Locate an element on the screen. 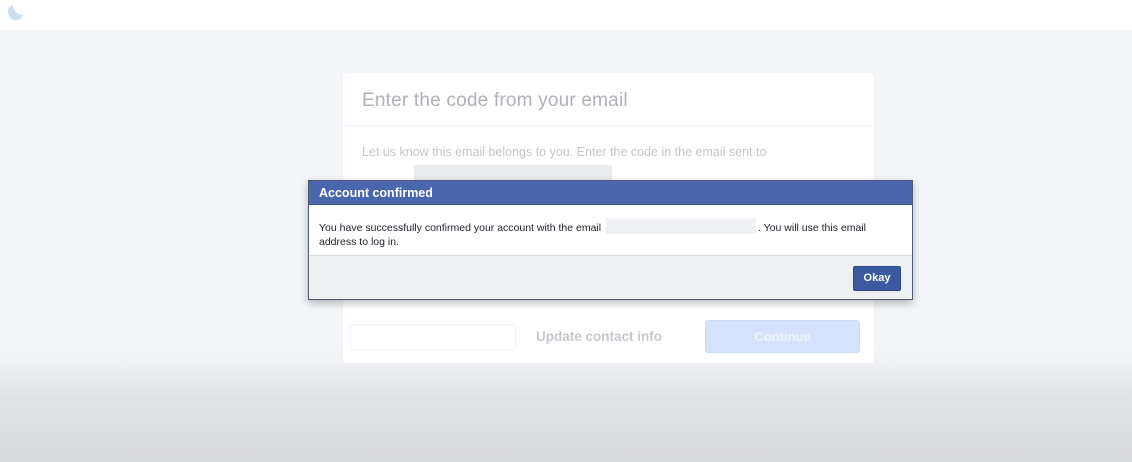 Image resolution: width=1132 pixels, height=462 pixels. code-input is located at coordinates (433, 337).